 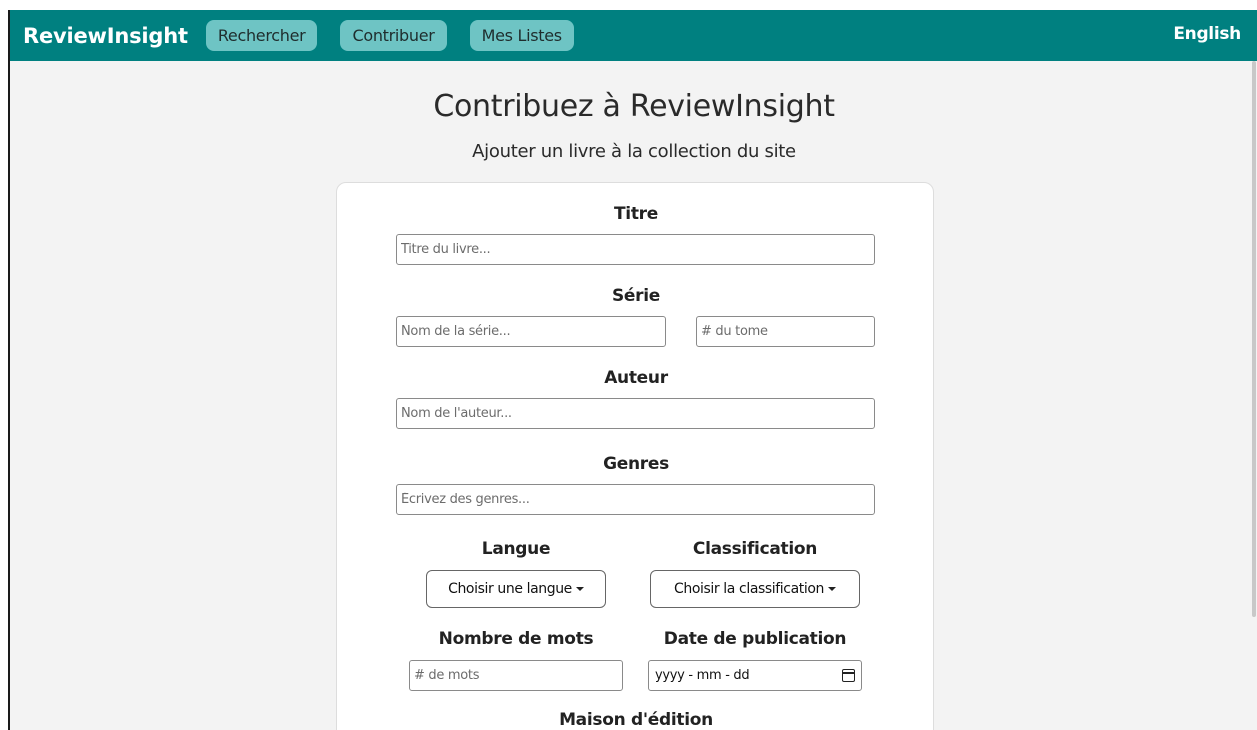 I want to click on publisher-label: Maison d'édition, so click(x=636, y=720).